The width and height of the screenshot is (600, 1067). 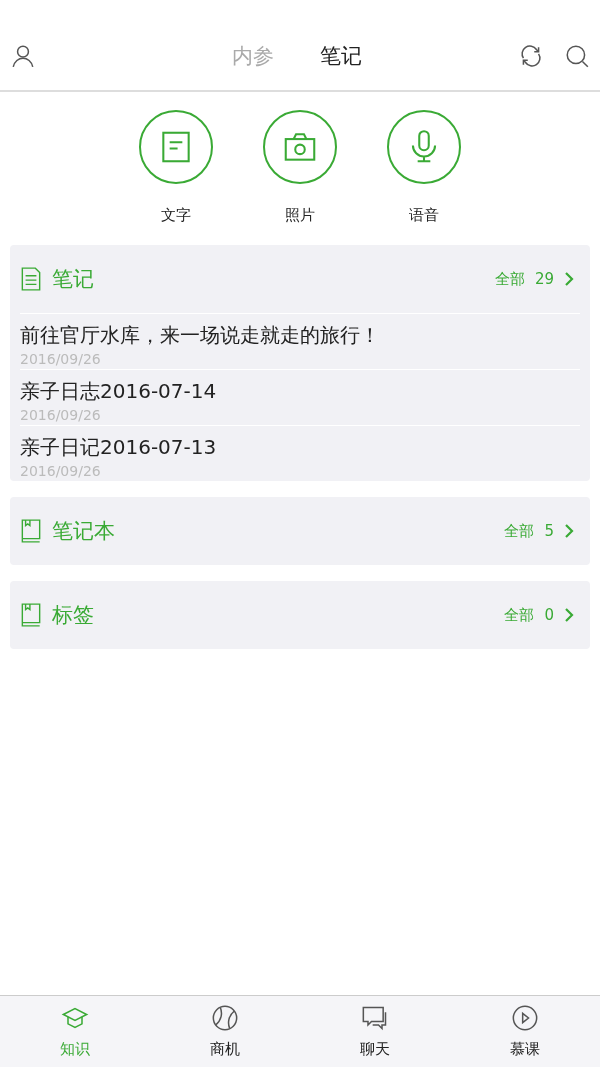 What do you see at coordinates (577, 56) in the screenshot?
I see `search-icon` at bounding box center [577, 56].